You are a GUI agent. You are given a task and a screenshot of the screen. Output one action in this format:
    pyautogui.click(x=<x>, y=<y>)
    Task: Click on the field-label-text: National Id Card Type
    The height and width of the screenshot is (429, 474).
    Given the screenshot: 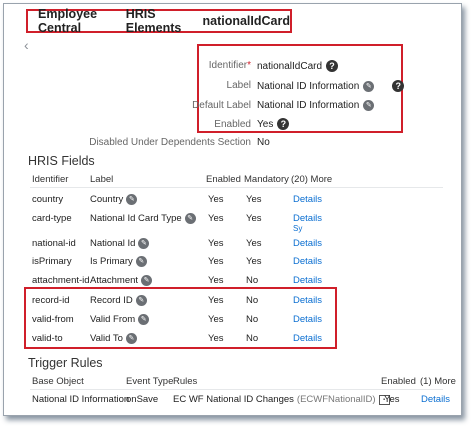 What is the action you would take?
    pyautogui.click(x=136, y=218)
    